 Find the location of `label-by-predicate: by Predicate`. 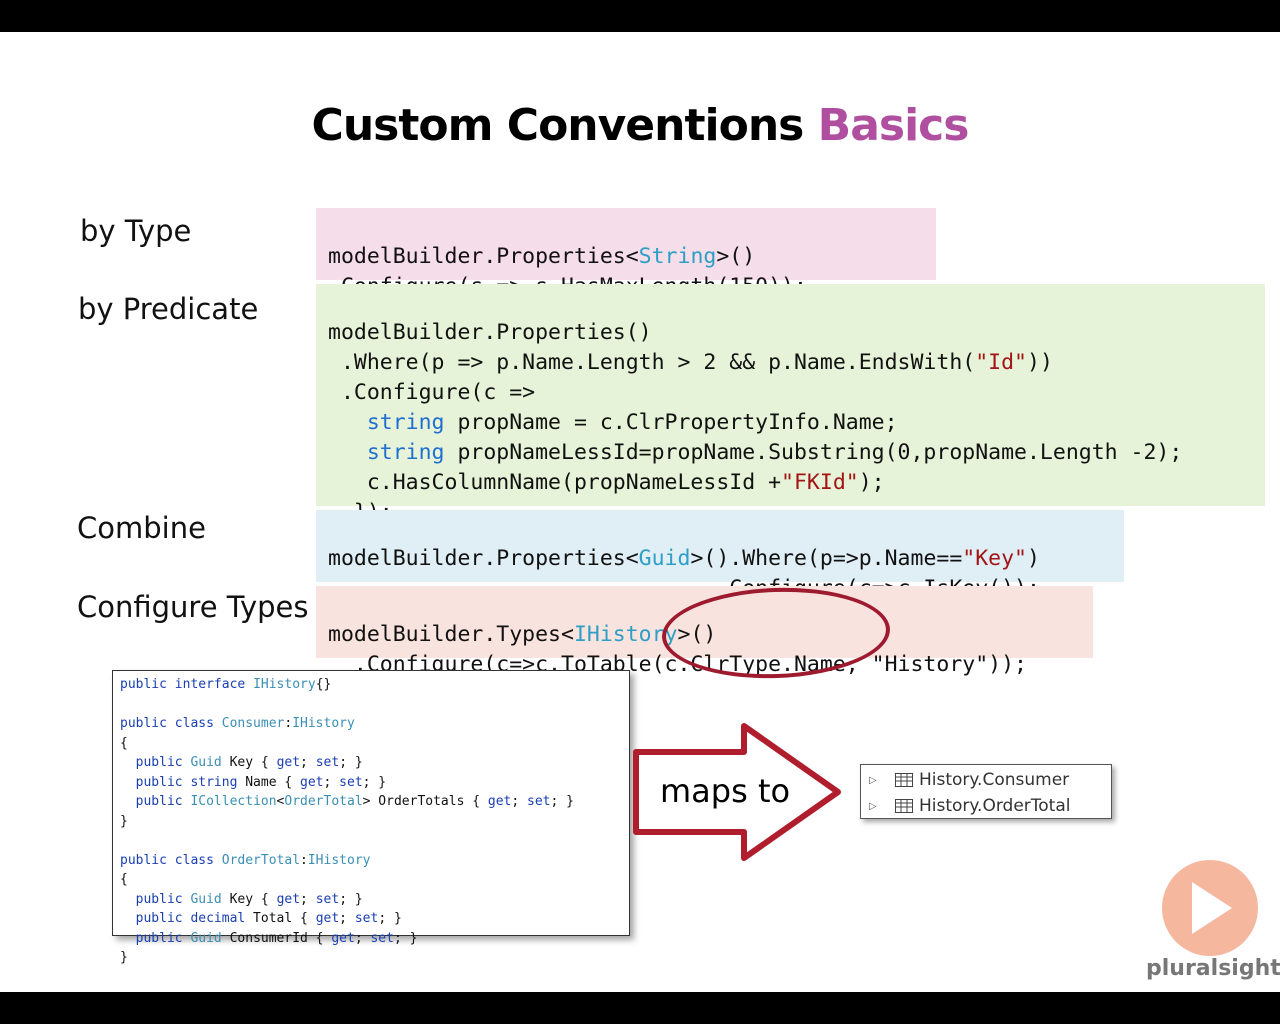

label-by-predicate: by Predicate is located at coordinates (168, 309).